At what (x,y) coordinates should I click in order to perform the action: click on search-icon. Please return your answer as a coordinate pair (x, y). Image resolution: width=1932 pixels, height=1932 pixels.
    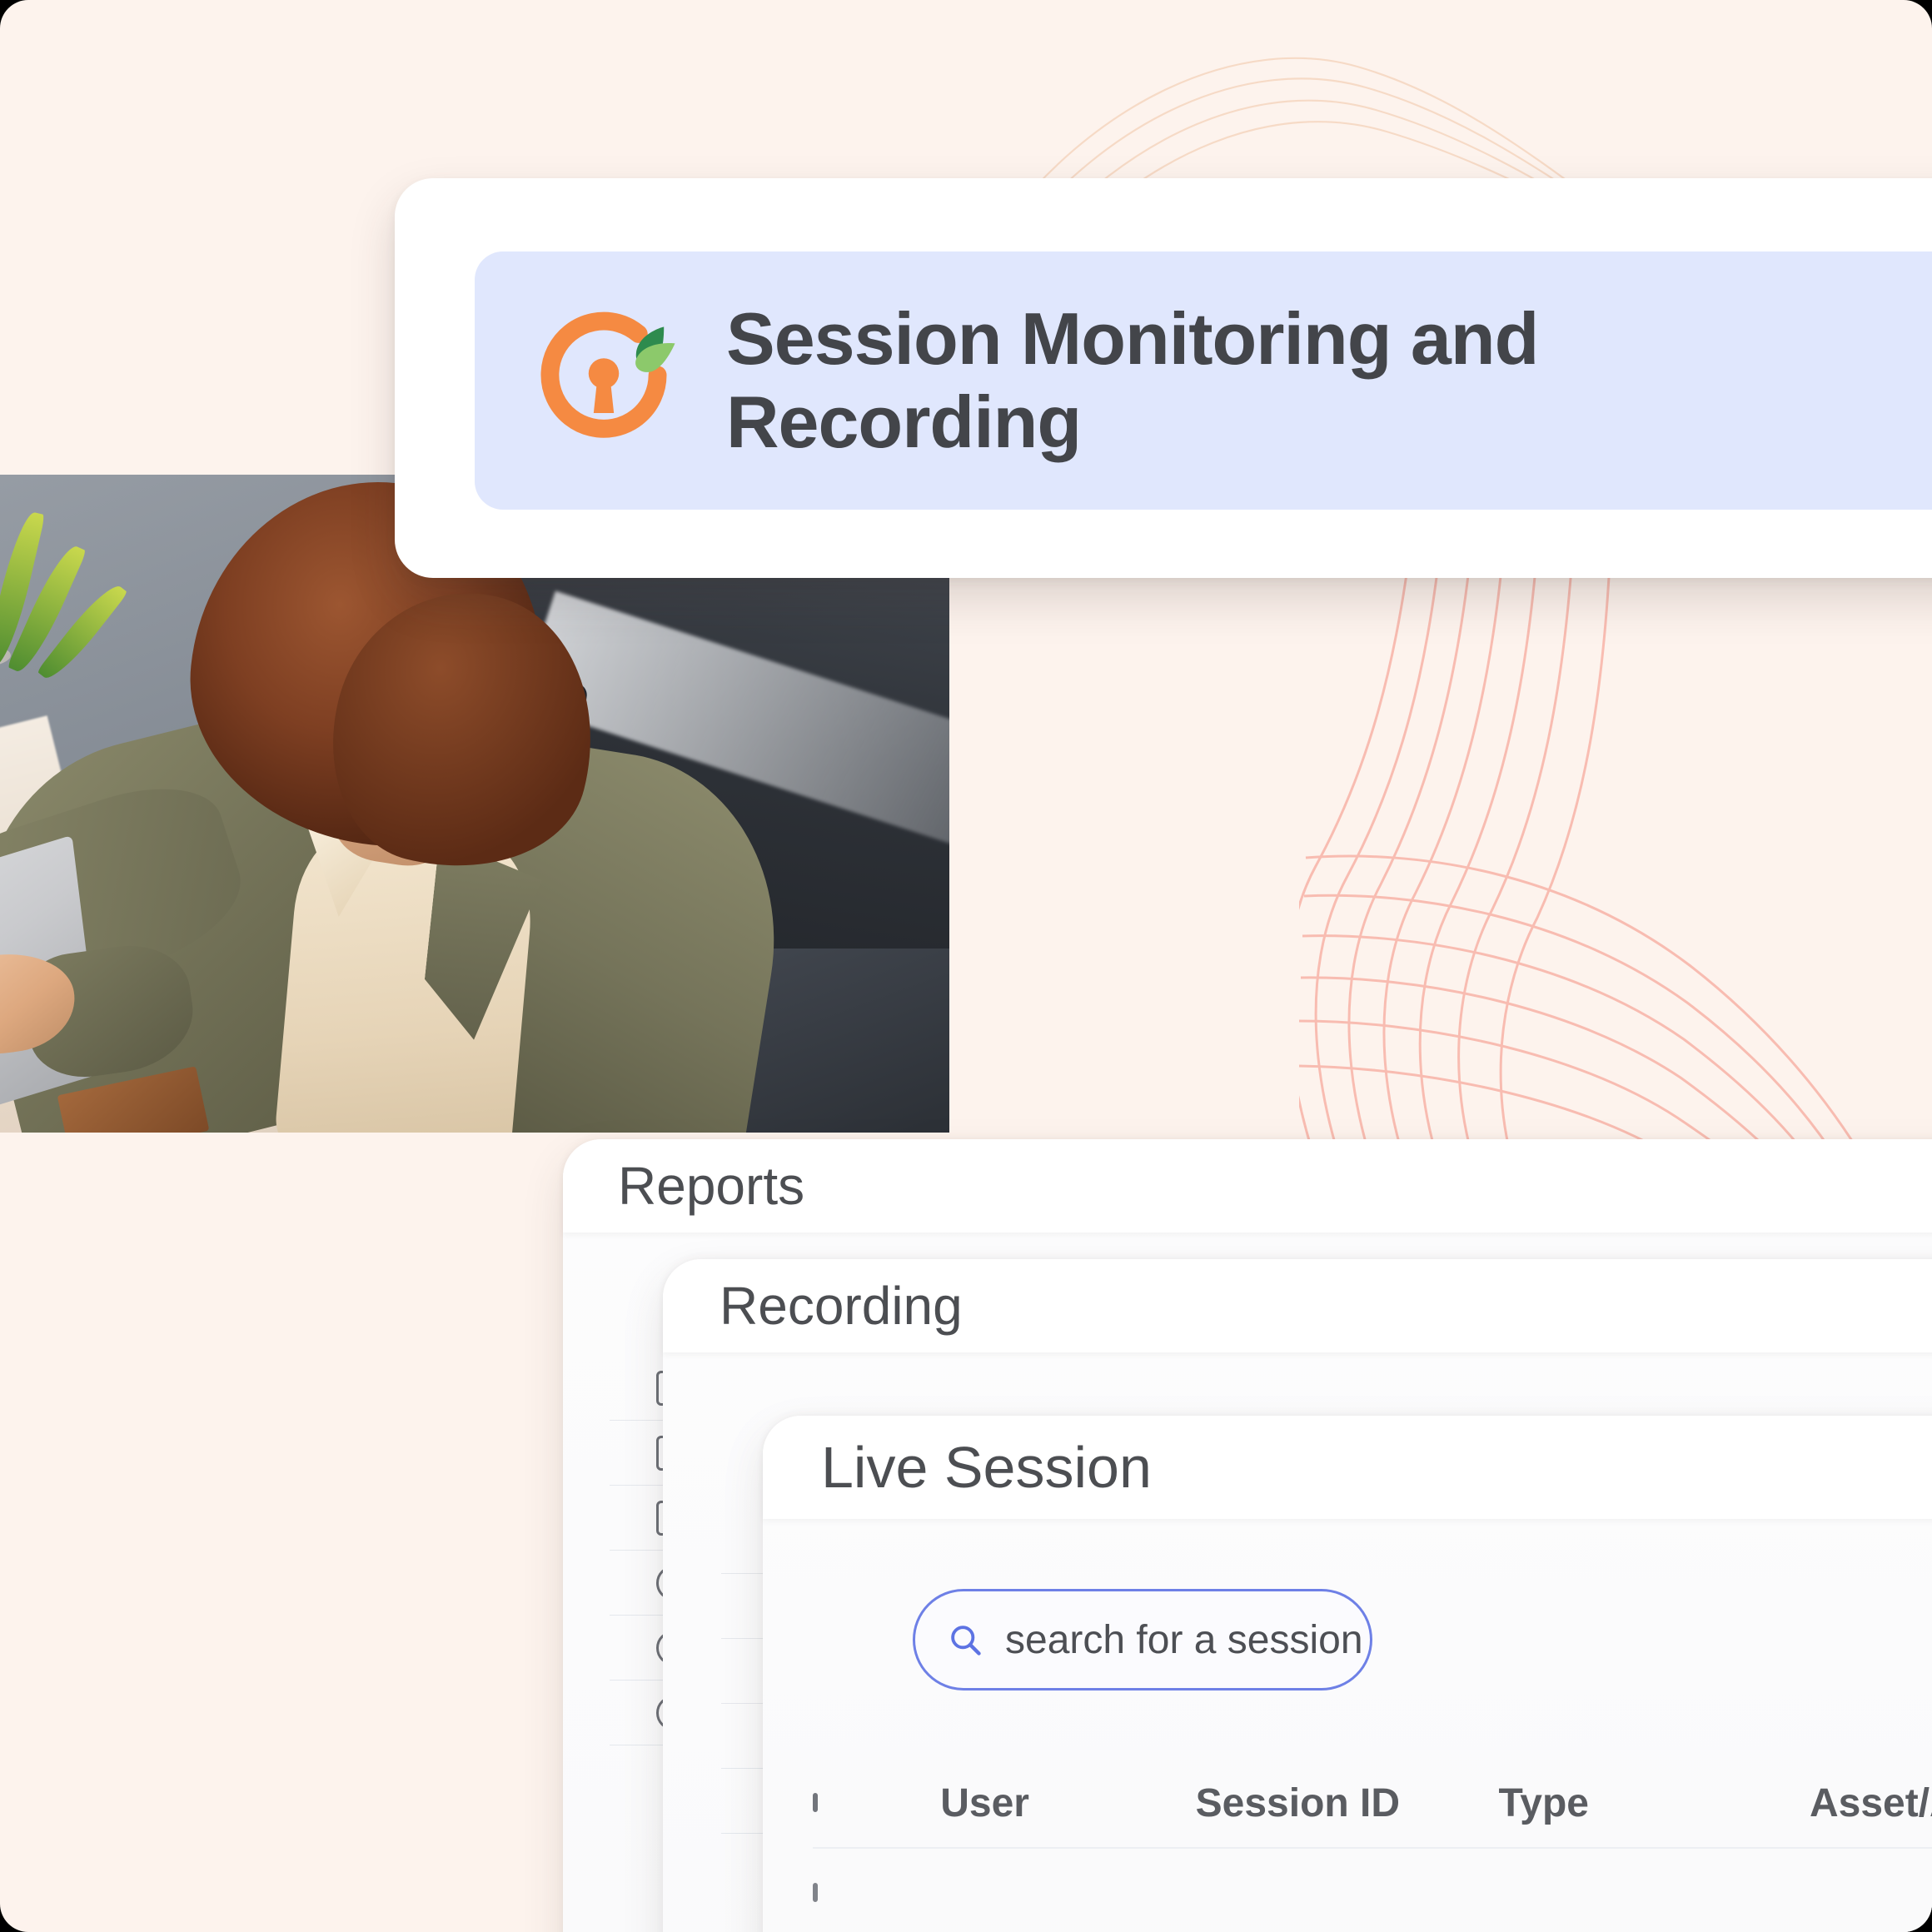
    Looking at the image, I should click on (966, 1641).